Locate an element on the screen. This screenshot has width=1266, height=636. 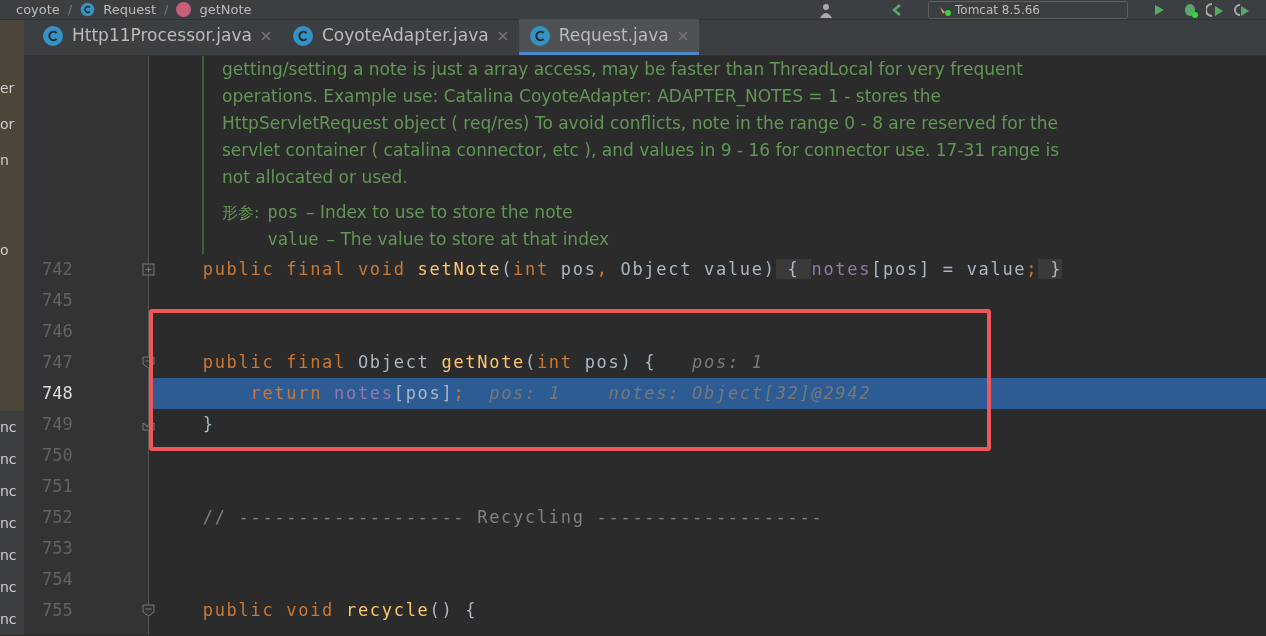
tree-item: or is located at coordinates (12, 126).